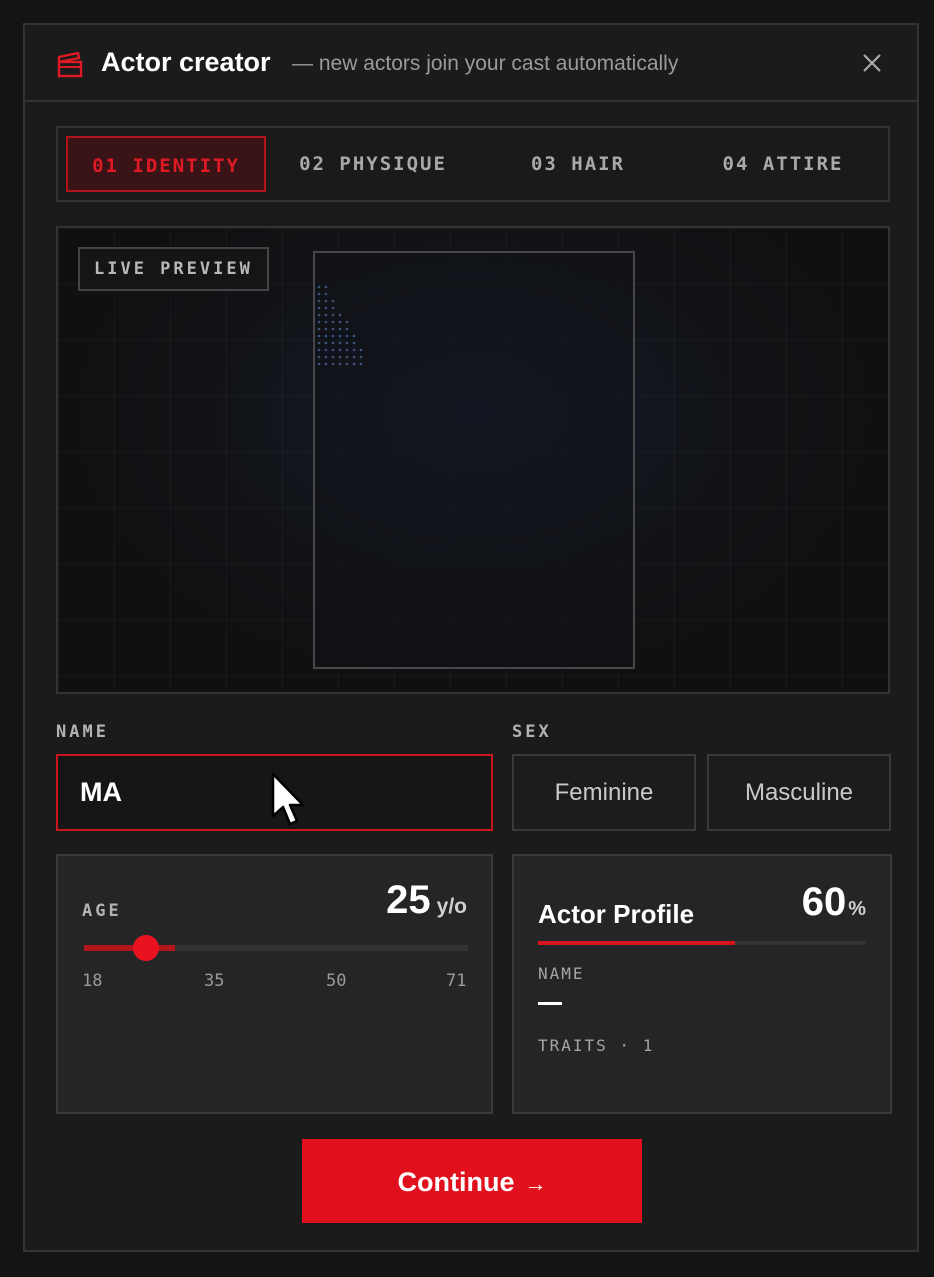 The image size is (934, 1277). What do you see at coordinates (532, 732) in the screenshot?
I see `sex-label: SEX` at bounding box center [532, 732].